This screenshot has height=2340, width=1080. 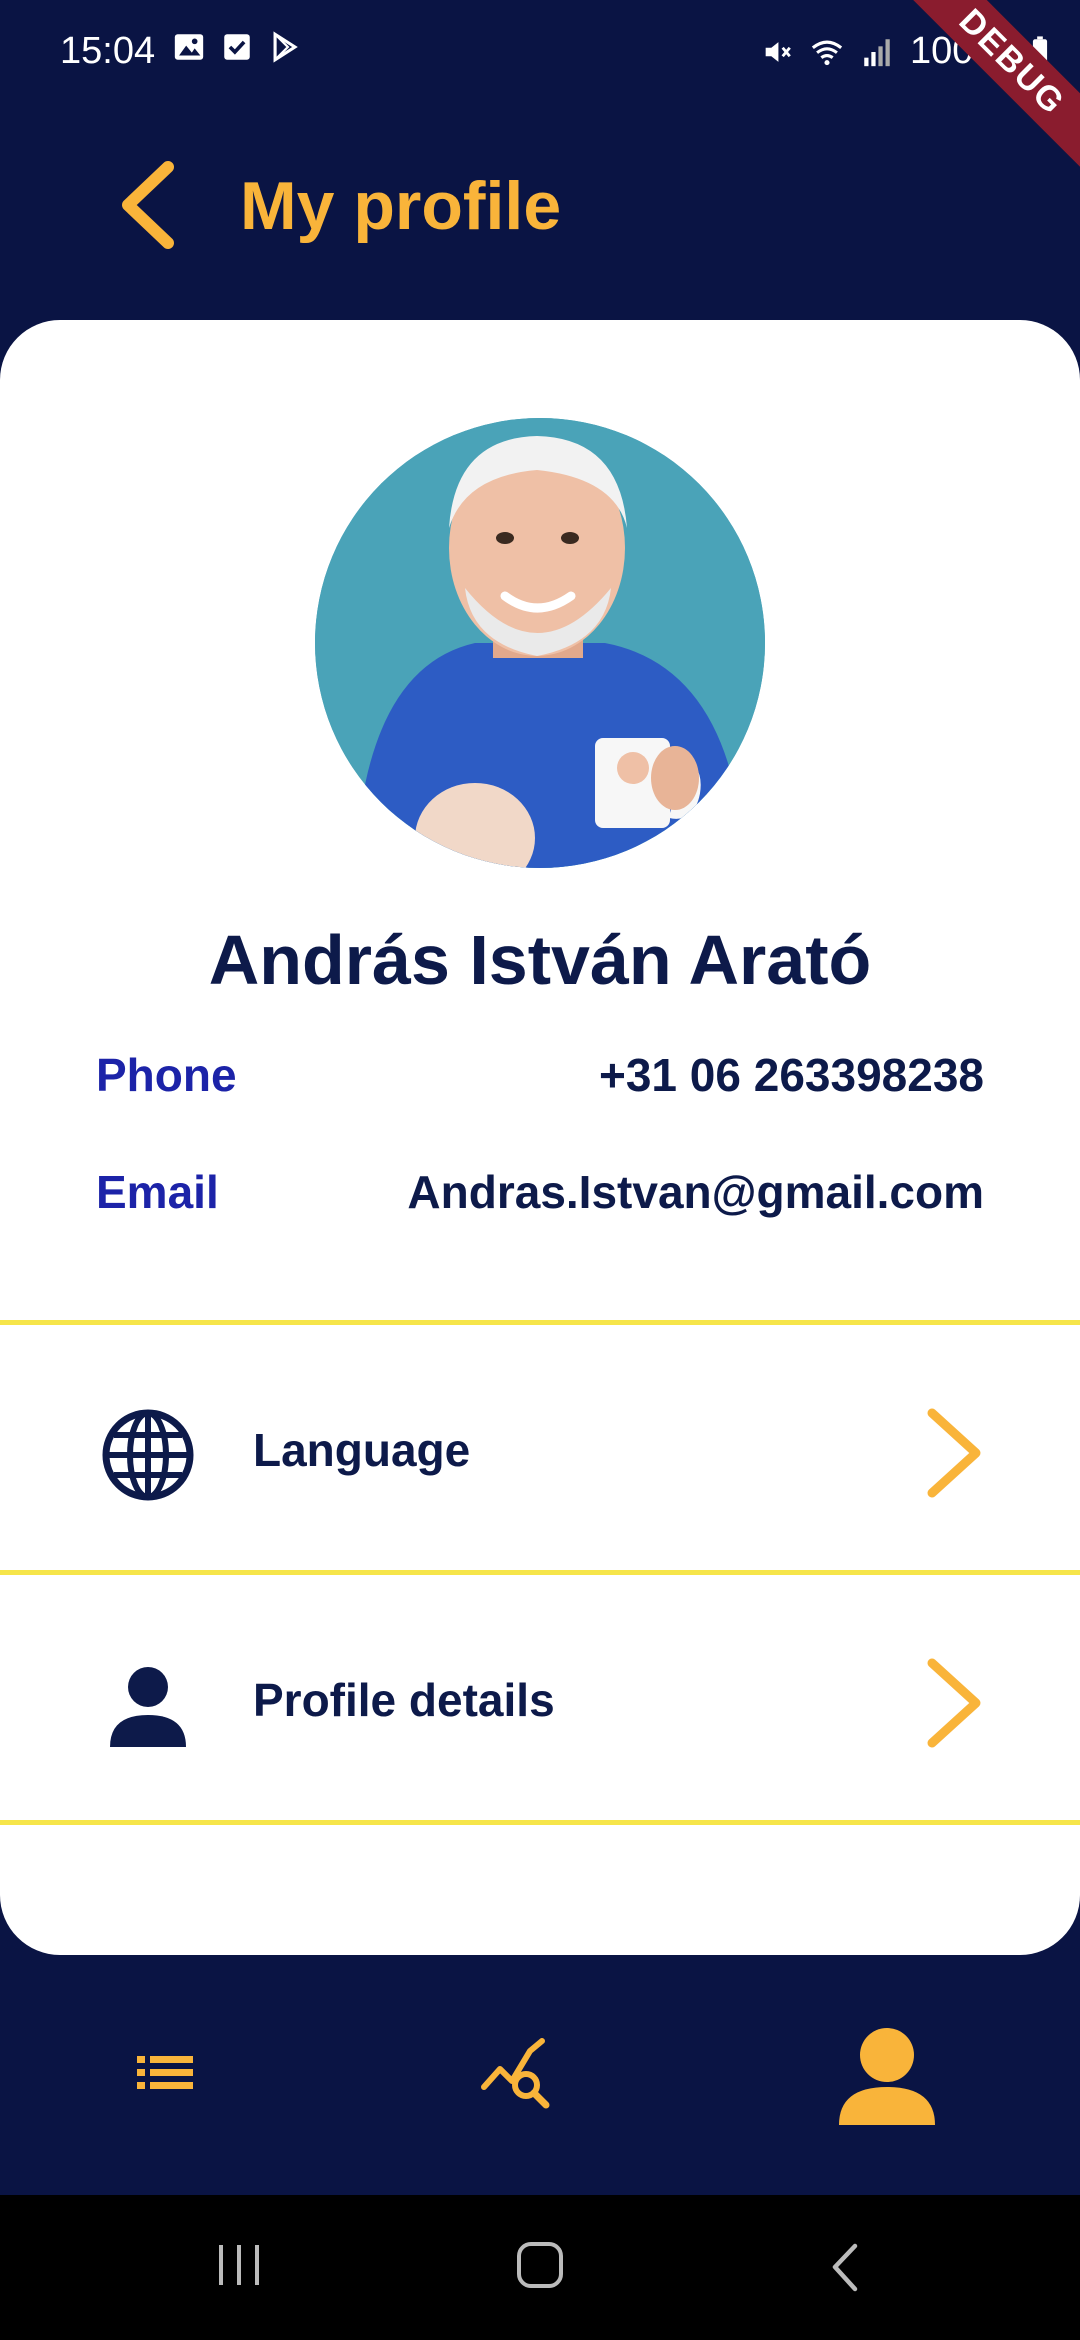 I want to click on phone-value: +31 06 263398238, so click(x=791, y=1075).